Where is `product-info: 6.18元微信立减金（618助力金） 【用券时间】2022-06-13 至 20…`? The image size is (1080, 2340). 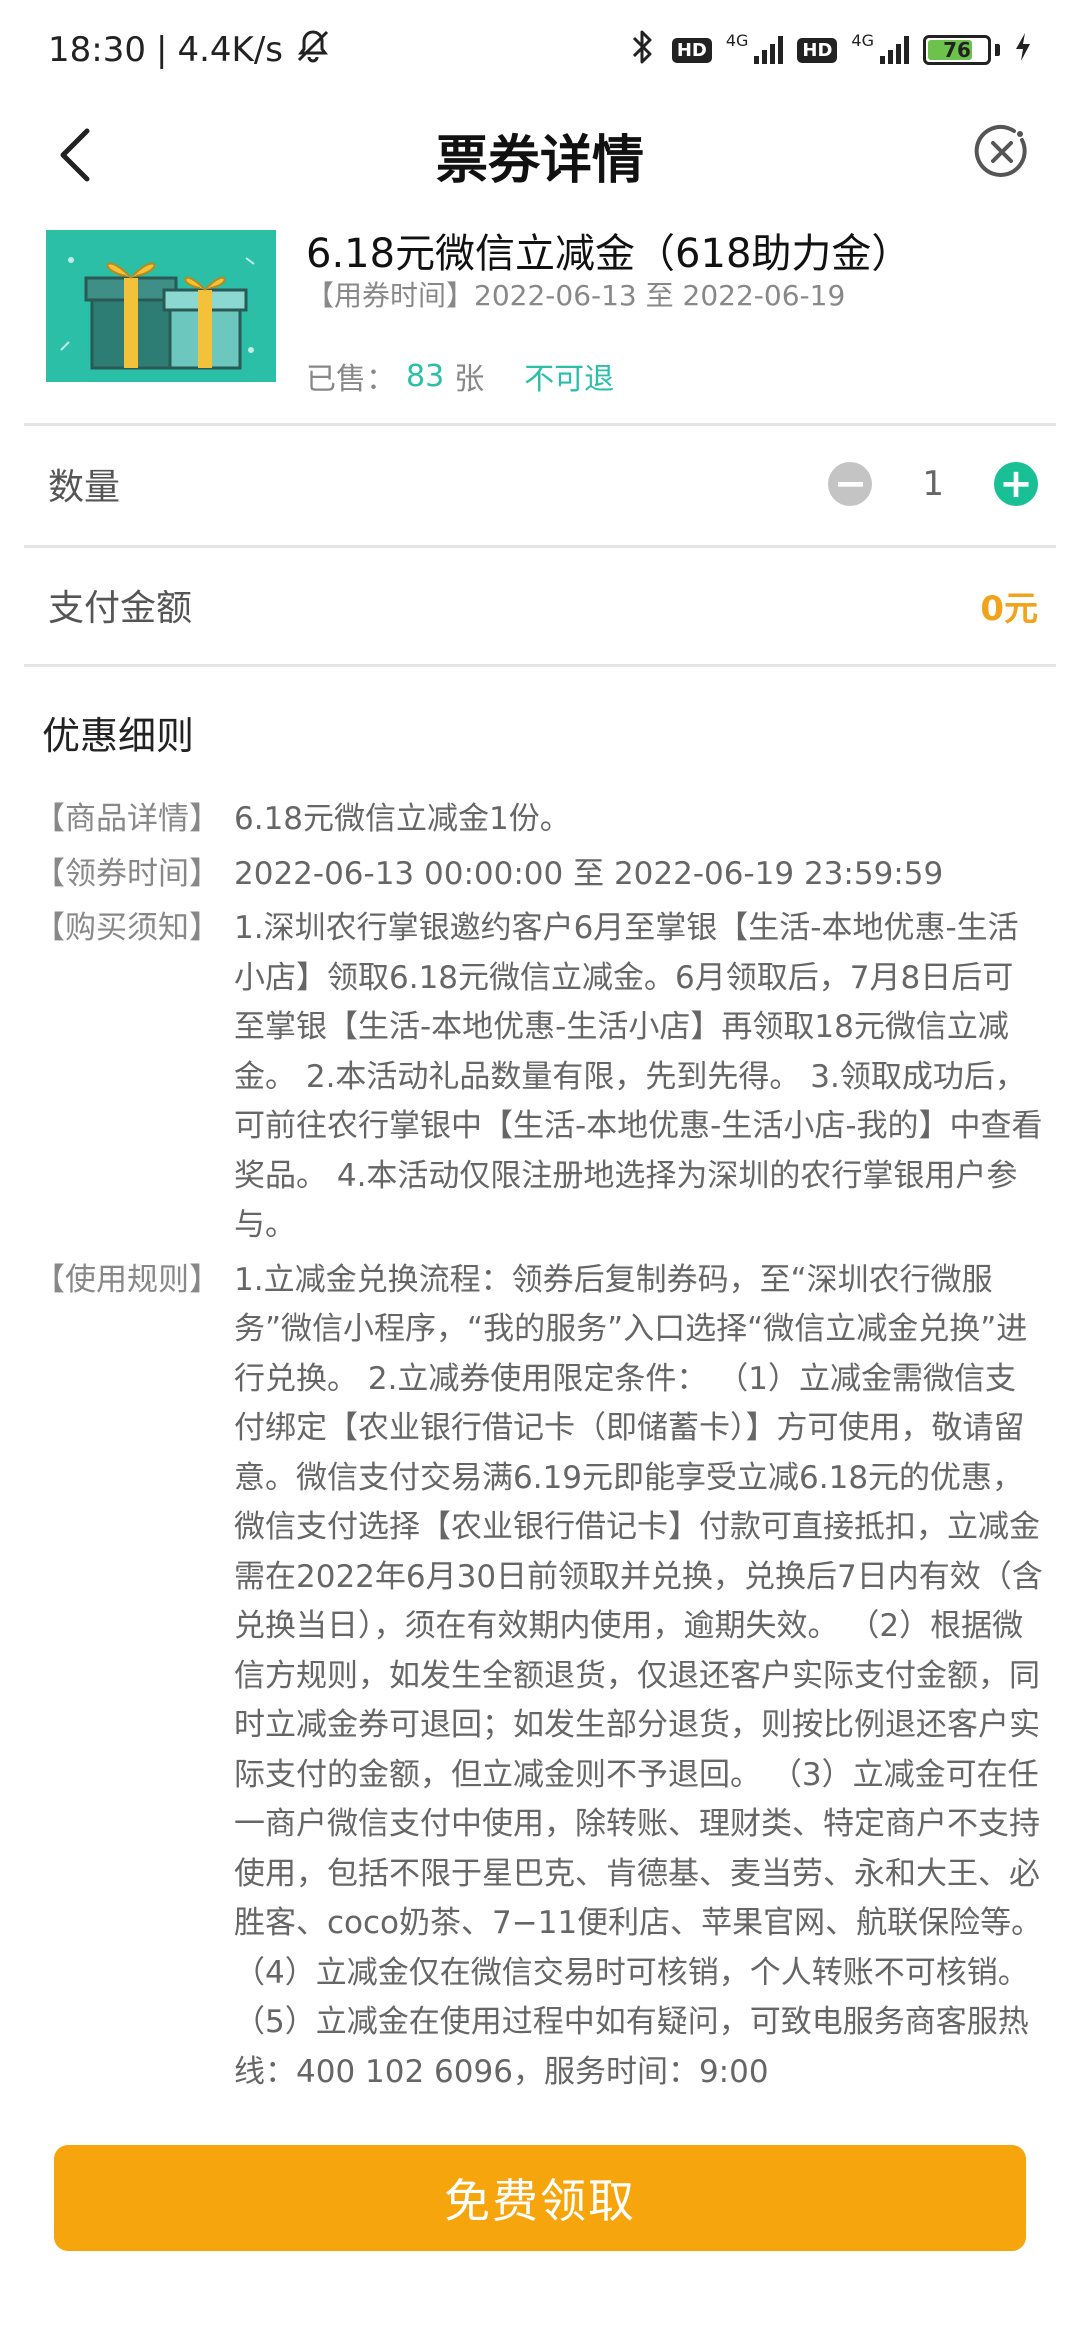 product-info: 6.18元微信立减金（618助力金） 【用券时间】2022-06-13 至 20… is located at coordinates (671, 313).